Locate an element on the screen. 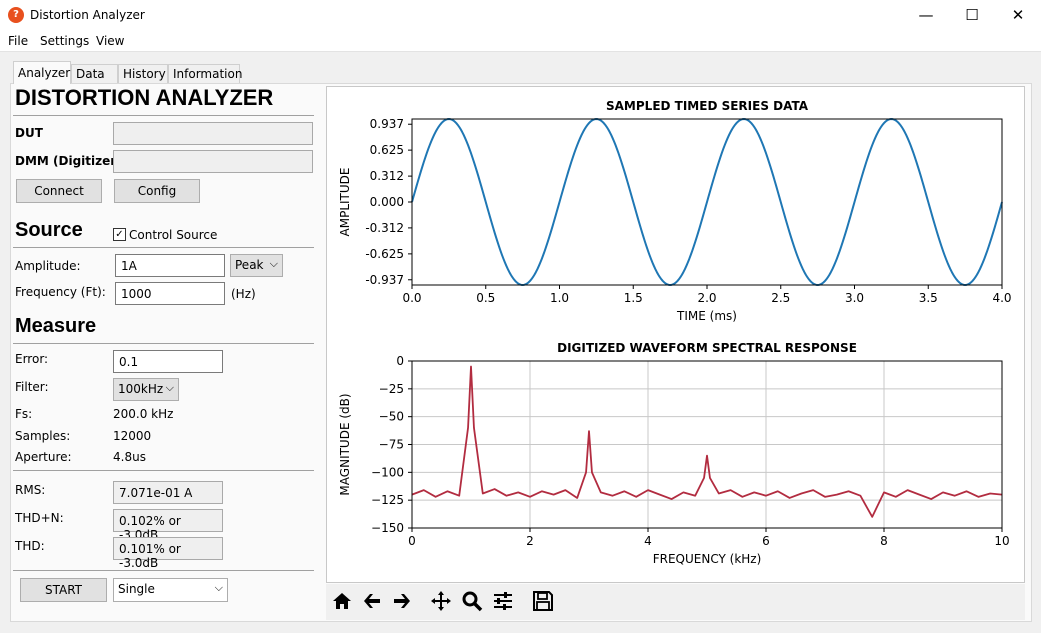 The height and width of the screenshot is (633, 1041). thdn-label: THD+N: is located at coordinates (39, 518).